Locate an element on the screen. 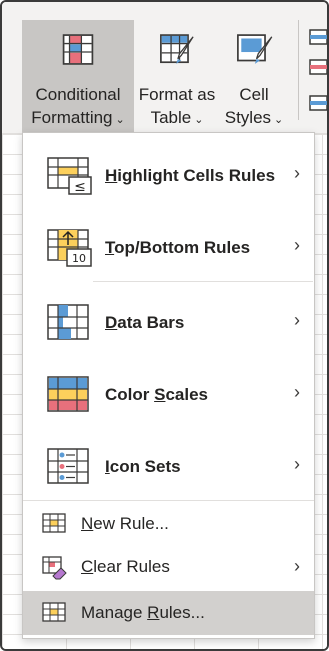  menu-item-label: Clear Rules is located at coordinates (125, 566).